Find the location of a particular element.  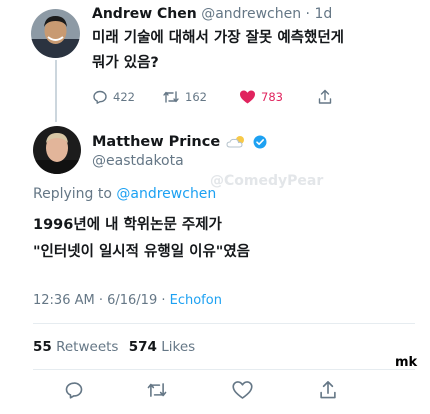

tweet1-text-line1: 미래 기술에 대해서 가장 잘못 예측했던게 is located at coordinates (218, 38).